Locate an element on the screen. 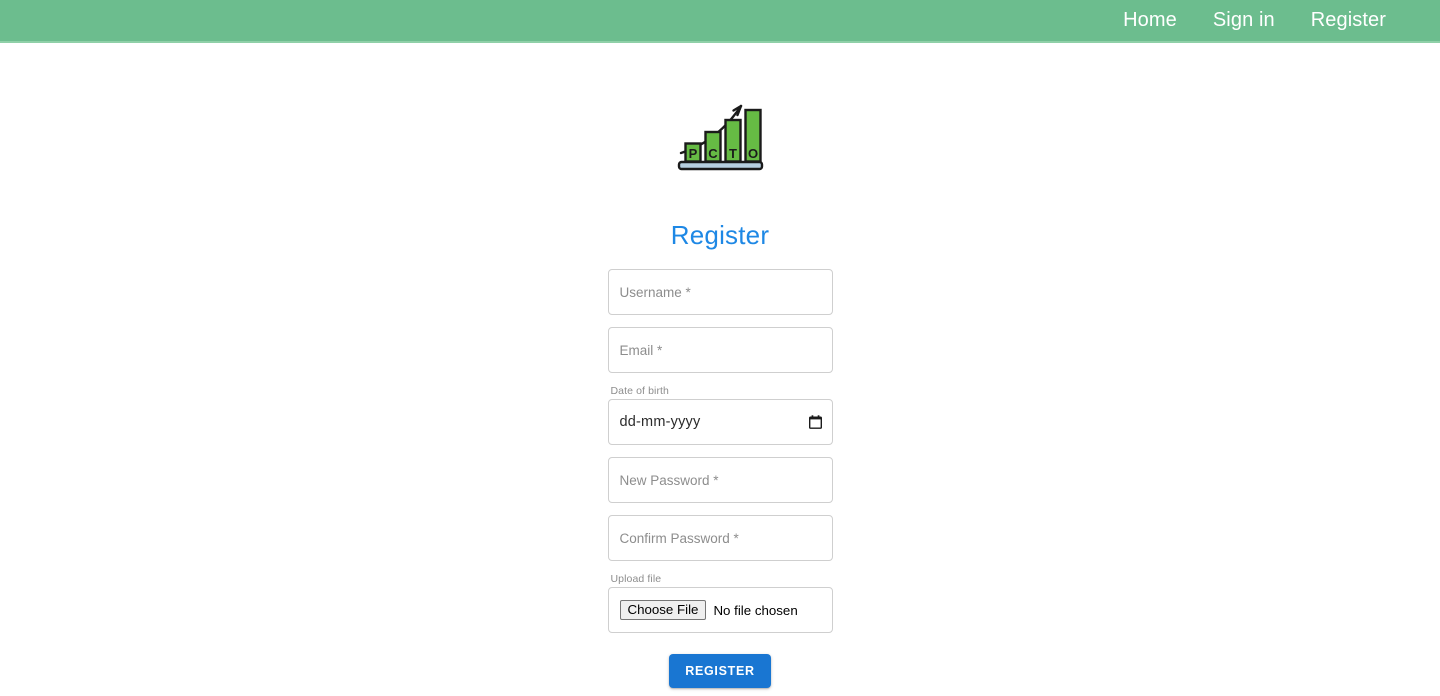 This screenshot has width=1440, height=696. upload-file-field-wrap: Upload file Choose File No file chosen is located at coordinates (720, 603).